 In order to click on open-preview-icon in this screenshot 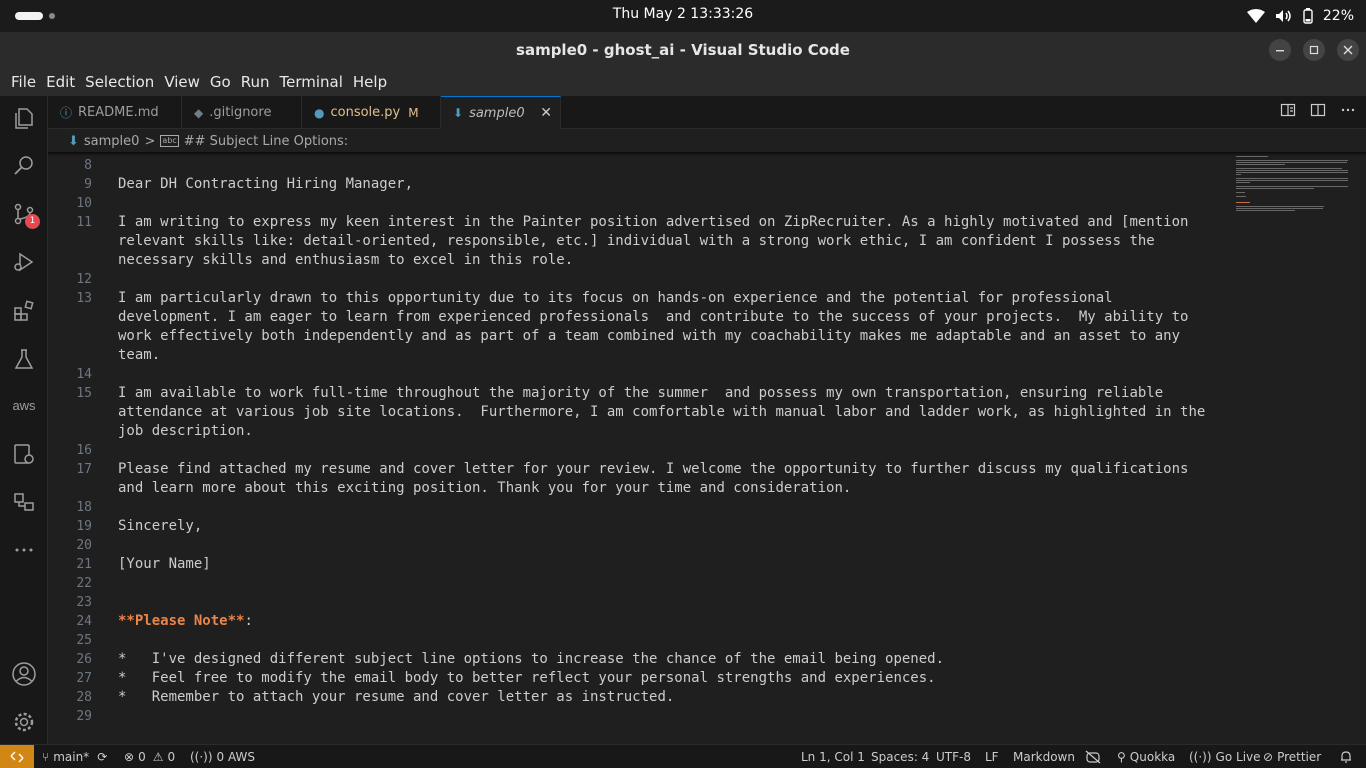, I will do `click(1288, 110)`.